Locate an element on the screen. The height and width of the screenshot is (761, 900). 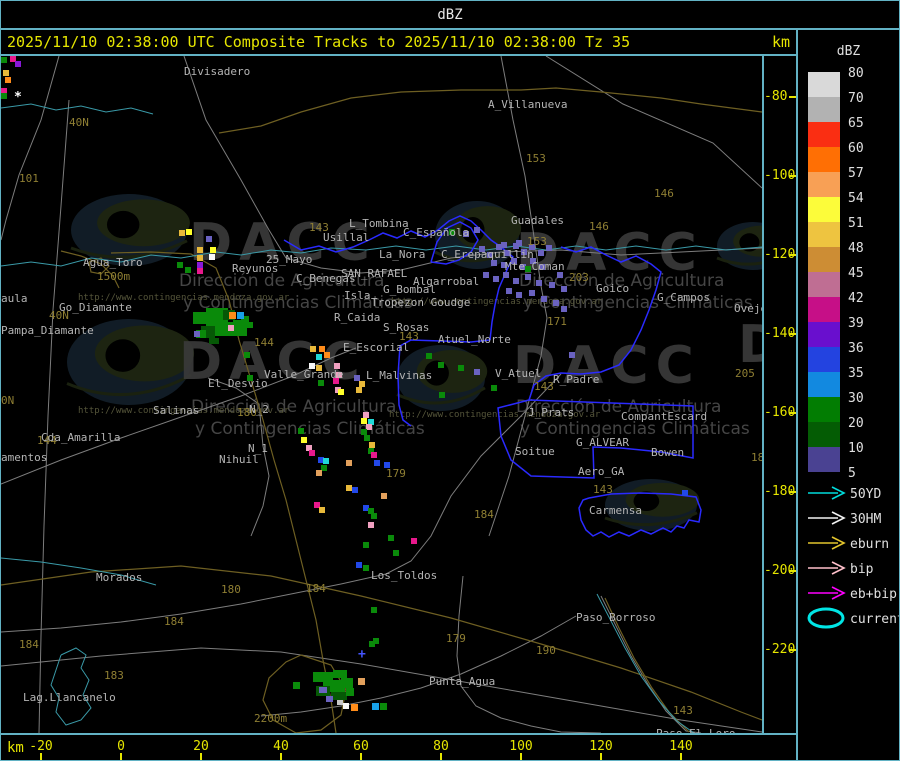
city-label: Atuel_Norte is located at coordinates (474, 339).